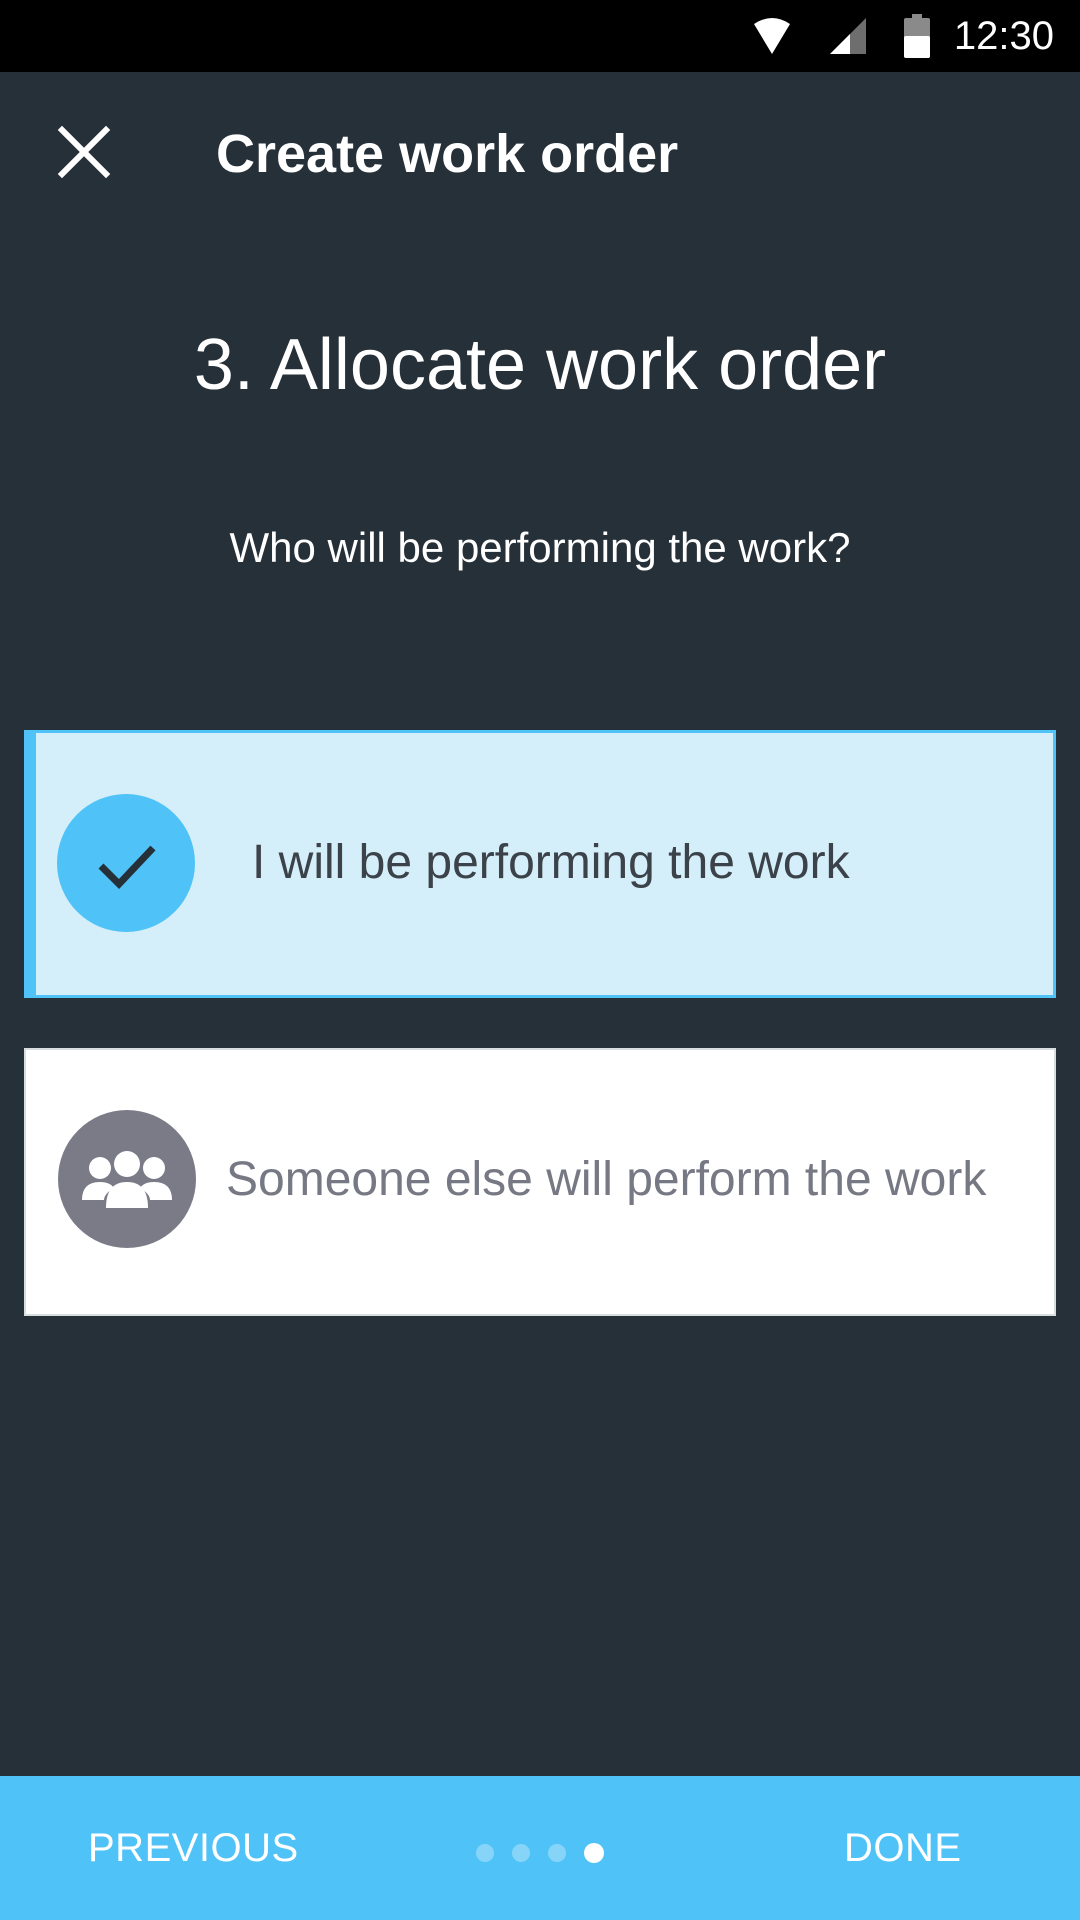 This screenshot has height=1920, width=1080. Describe the element at coordinates (606, 1179) in the screenshot. I see `option-label: Someone else will perform the work` at that location.